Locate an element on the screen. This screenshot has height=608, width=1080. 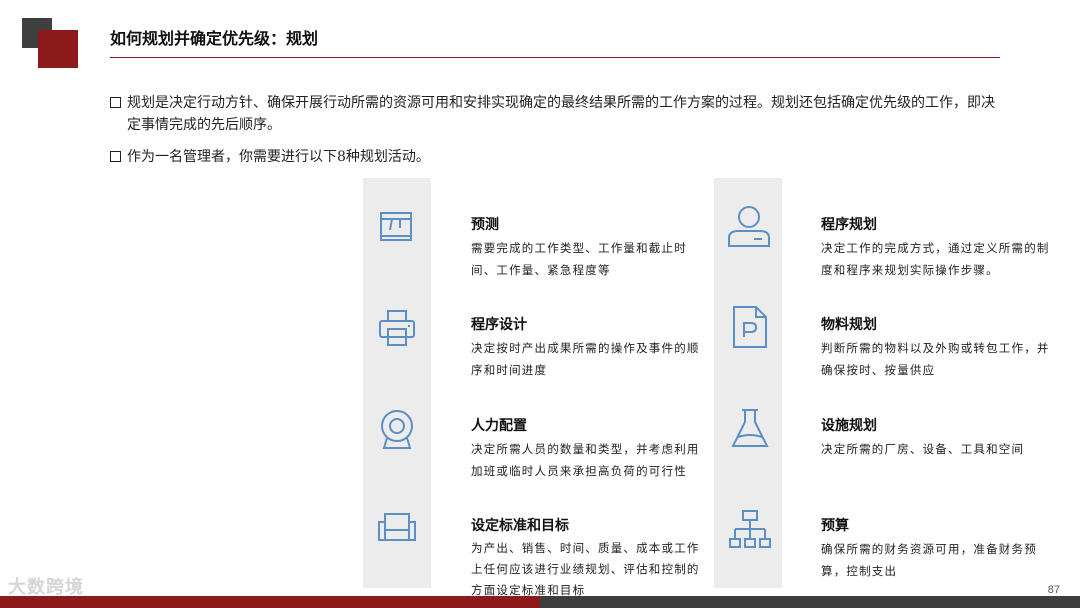
activity-desc: 决定工作的完成方式，通过定义所需的制度和程序来规划实际操作步骤。 is located at coordinates (935, 259).